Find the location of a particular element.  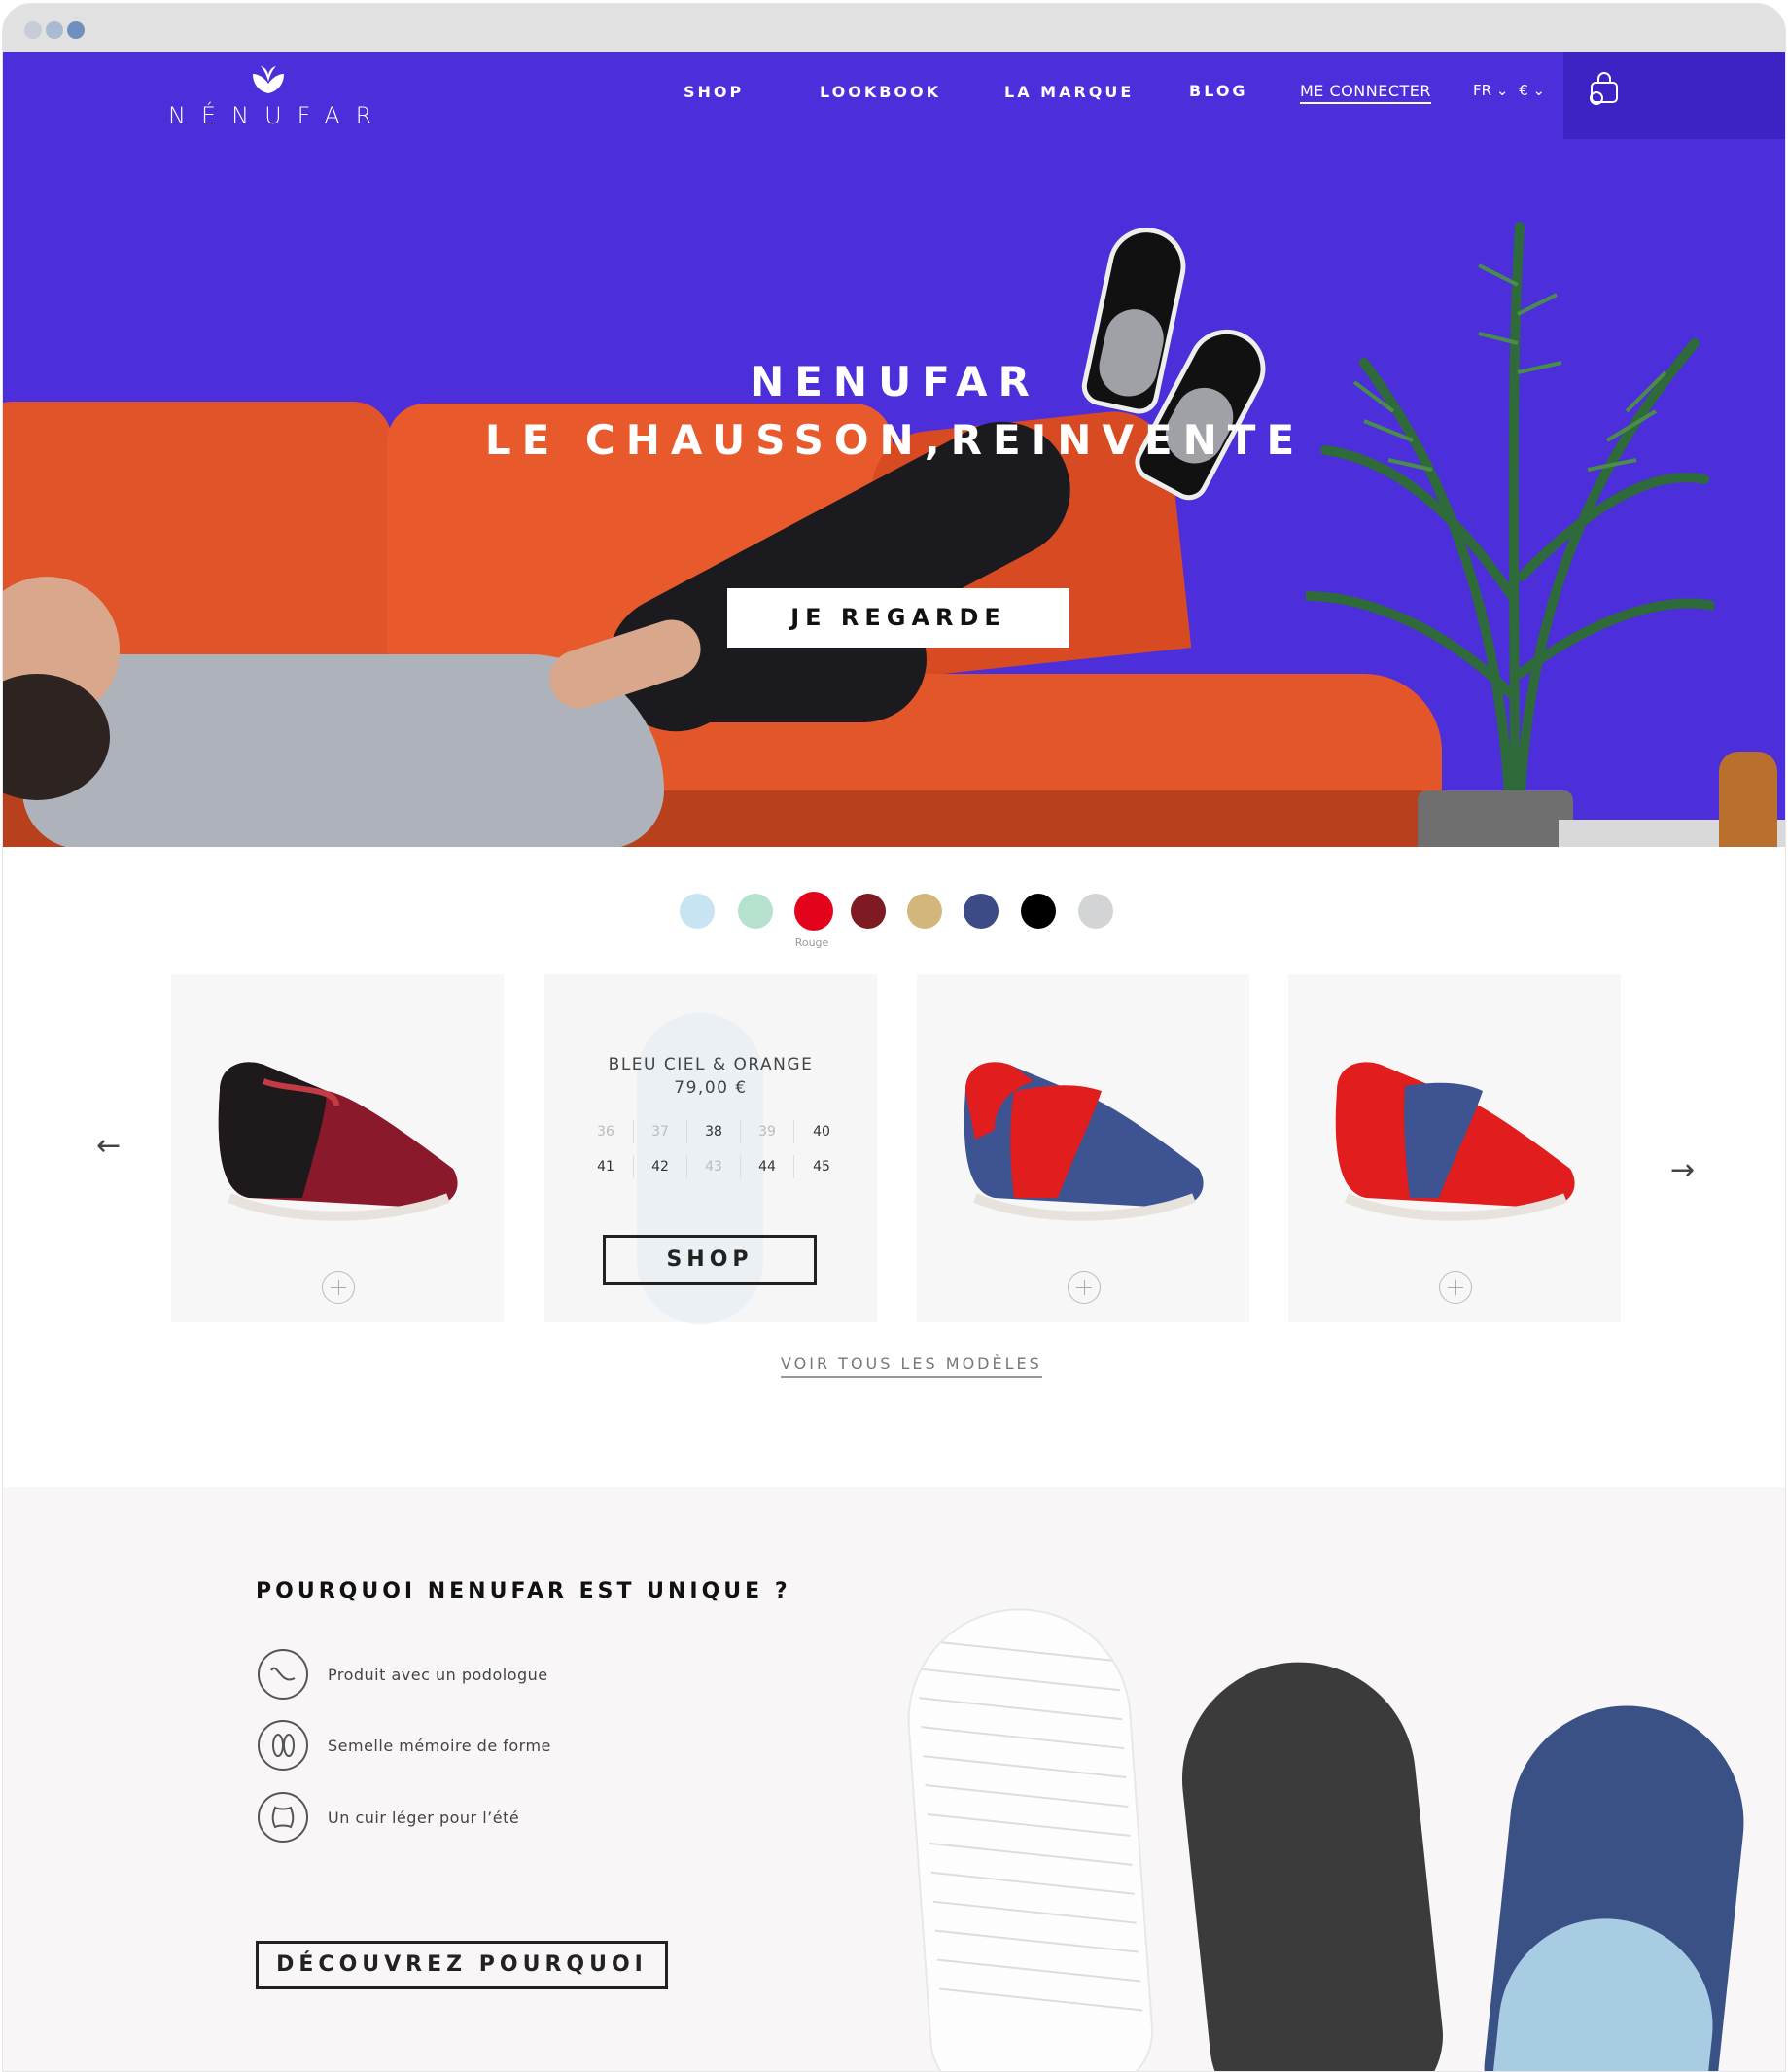

swatch-grey is located at coordinates (1095, 911).